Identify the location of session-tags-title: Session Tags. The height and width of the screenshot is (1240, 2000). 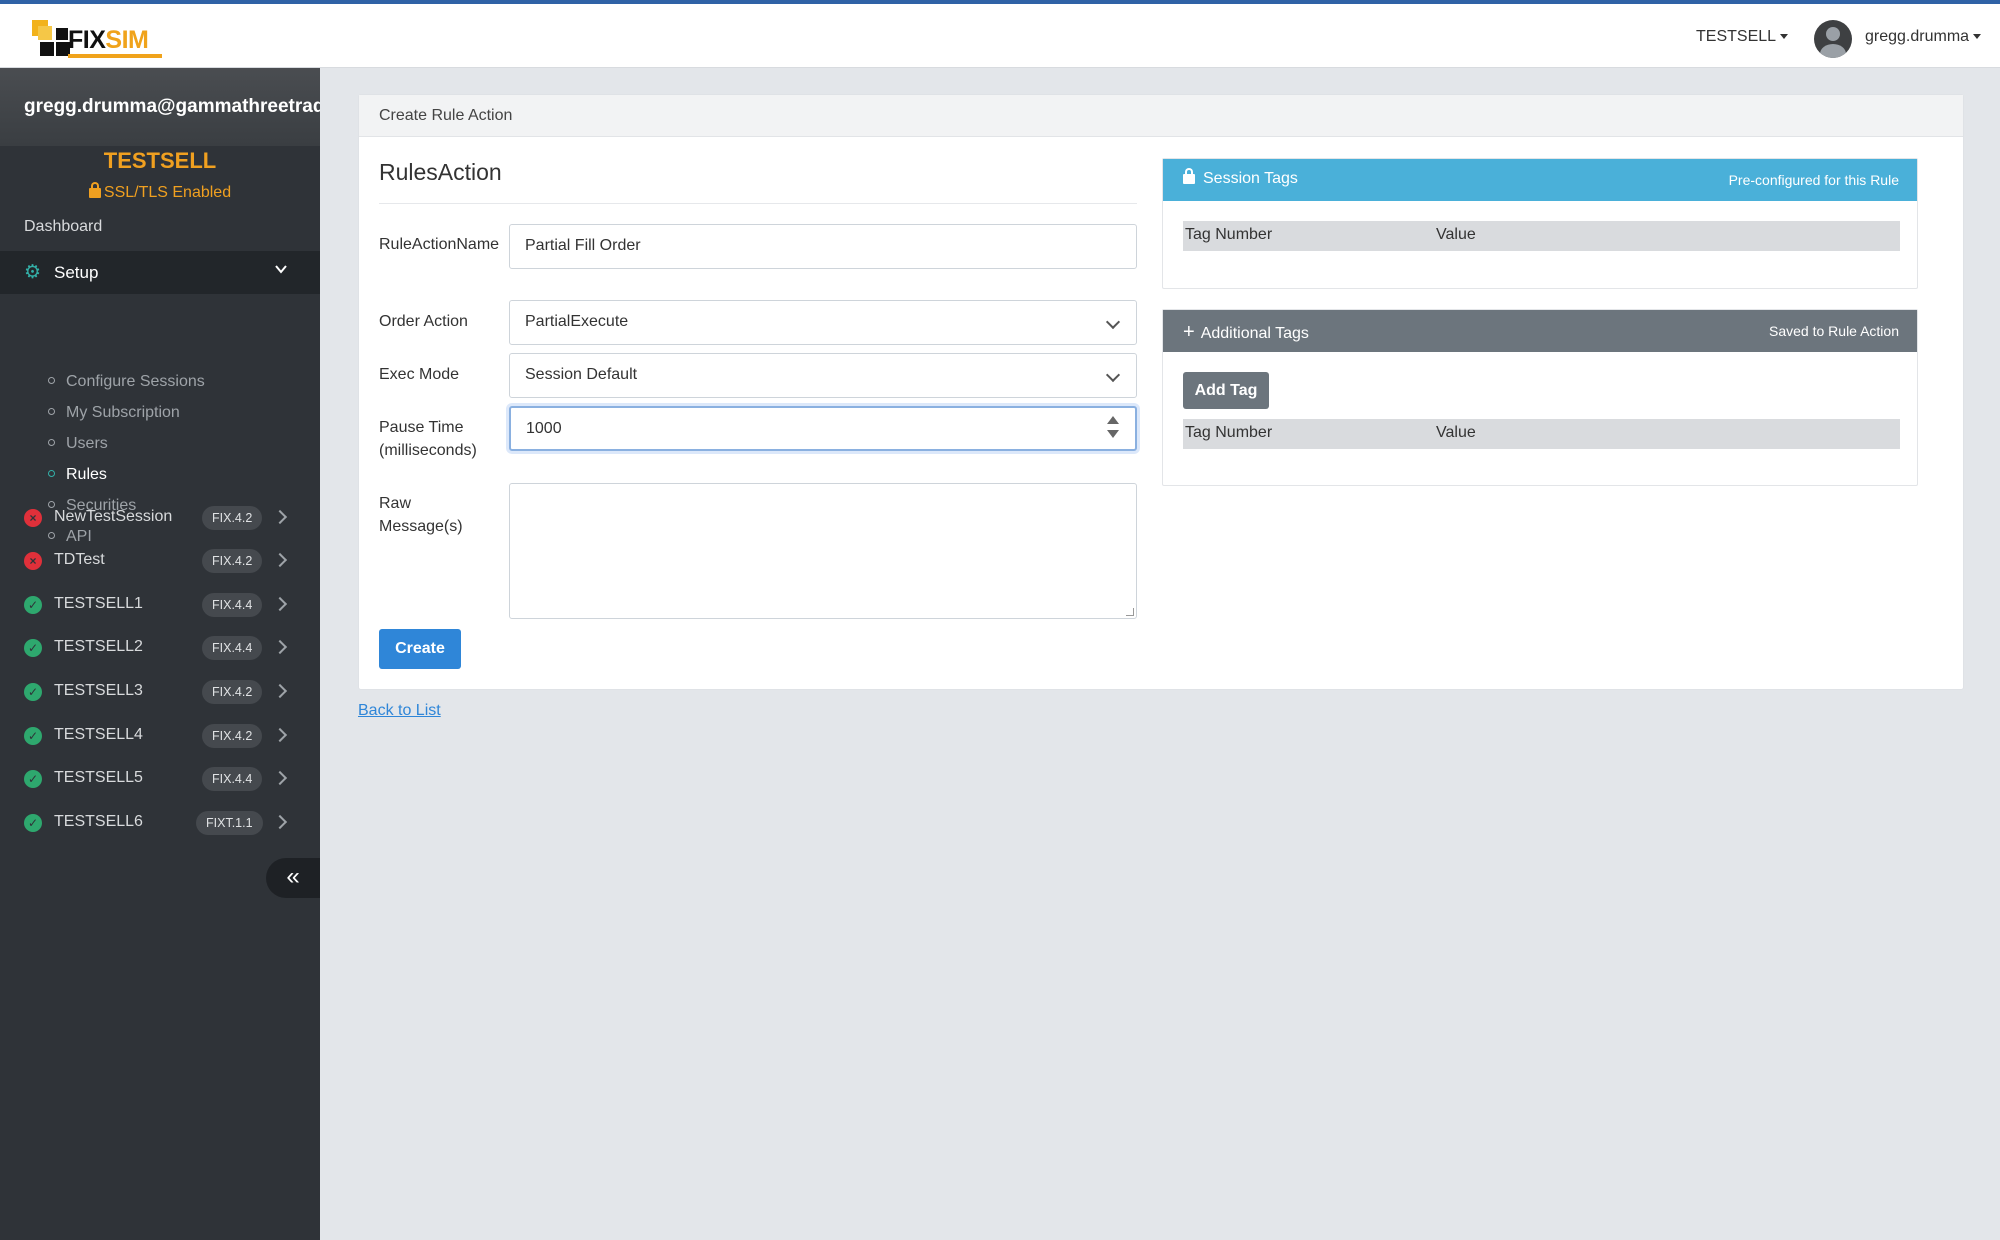
(1240, 178).